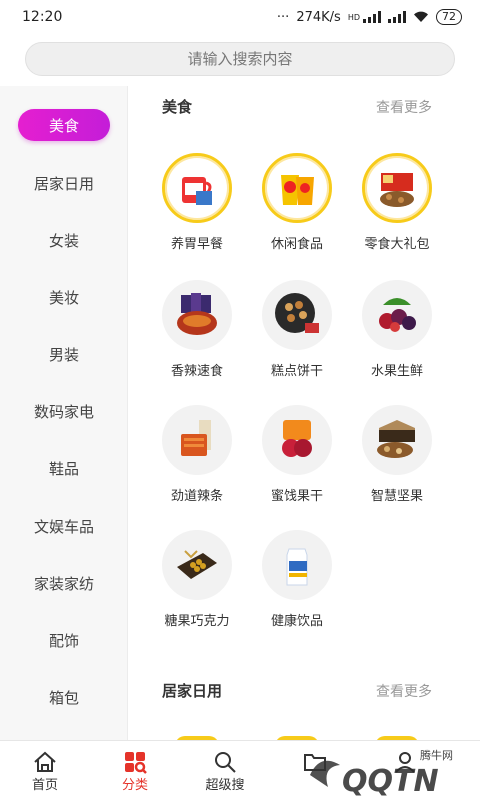 This screenshot has width=480, height=804. I want to click on home-icon, so click(45, 762).